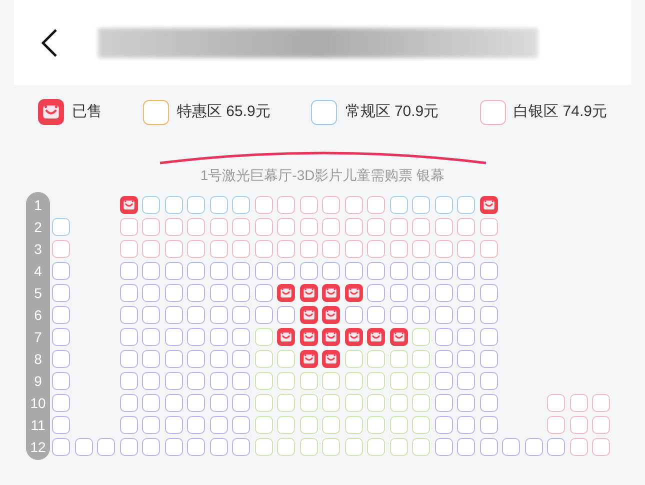 The height and width of the screenshot is (485, 645). I want to click on back-icon, so click(49, 43).